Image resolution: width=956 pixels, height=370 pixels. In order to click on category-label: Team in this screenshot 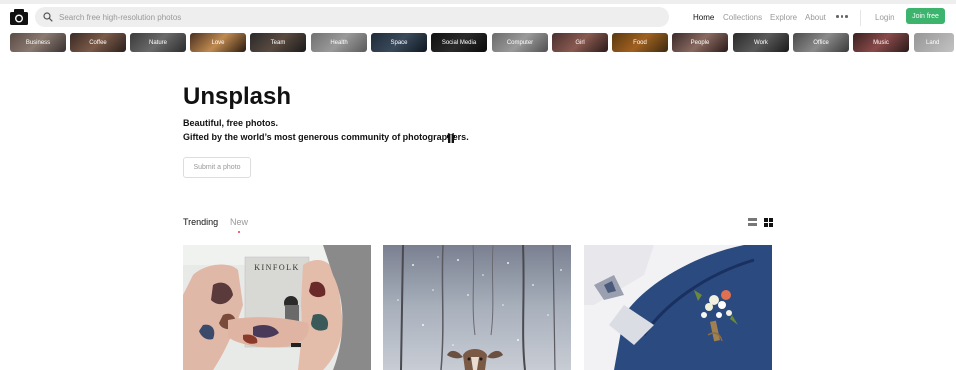, I will do `click(278, 42)`.